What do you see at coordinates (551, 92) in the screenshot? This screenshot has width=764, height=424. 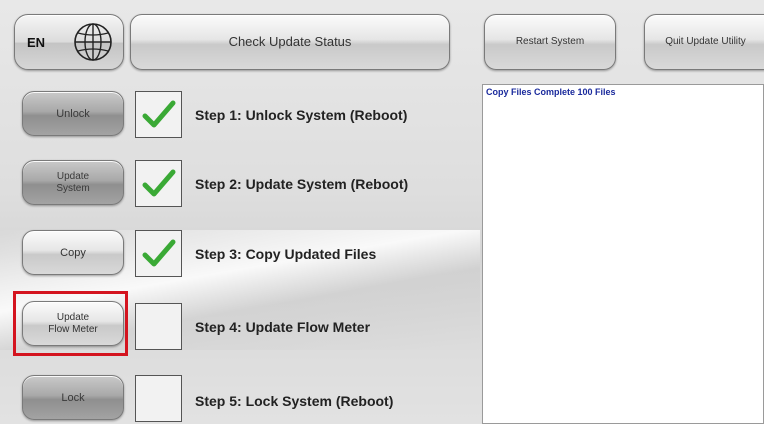 I see `log-text: Copy Files Complete 100 Files` at bounding box center [551, 92].